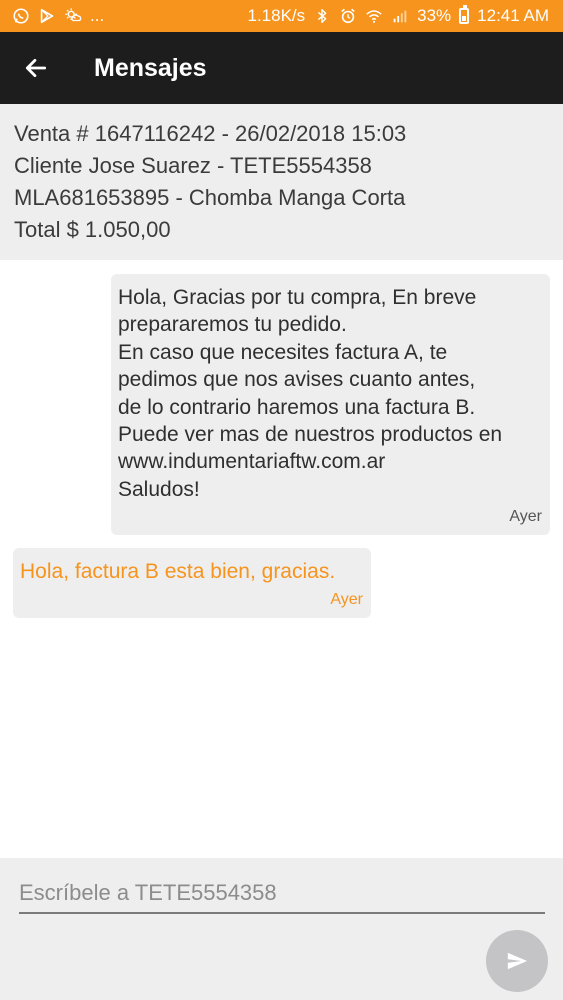 The image size is (563, 1000). What do you see at coordinates (348, 16) in the screenshot?
I see `alarm-icon` at bounding box center [348, 16].